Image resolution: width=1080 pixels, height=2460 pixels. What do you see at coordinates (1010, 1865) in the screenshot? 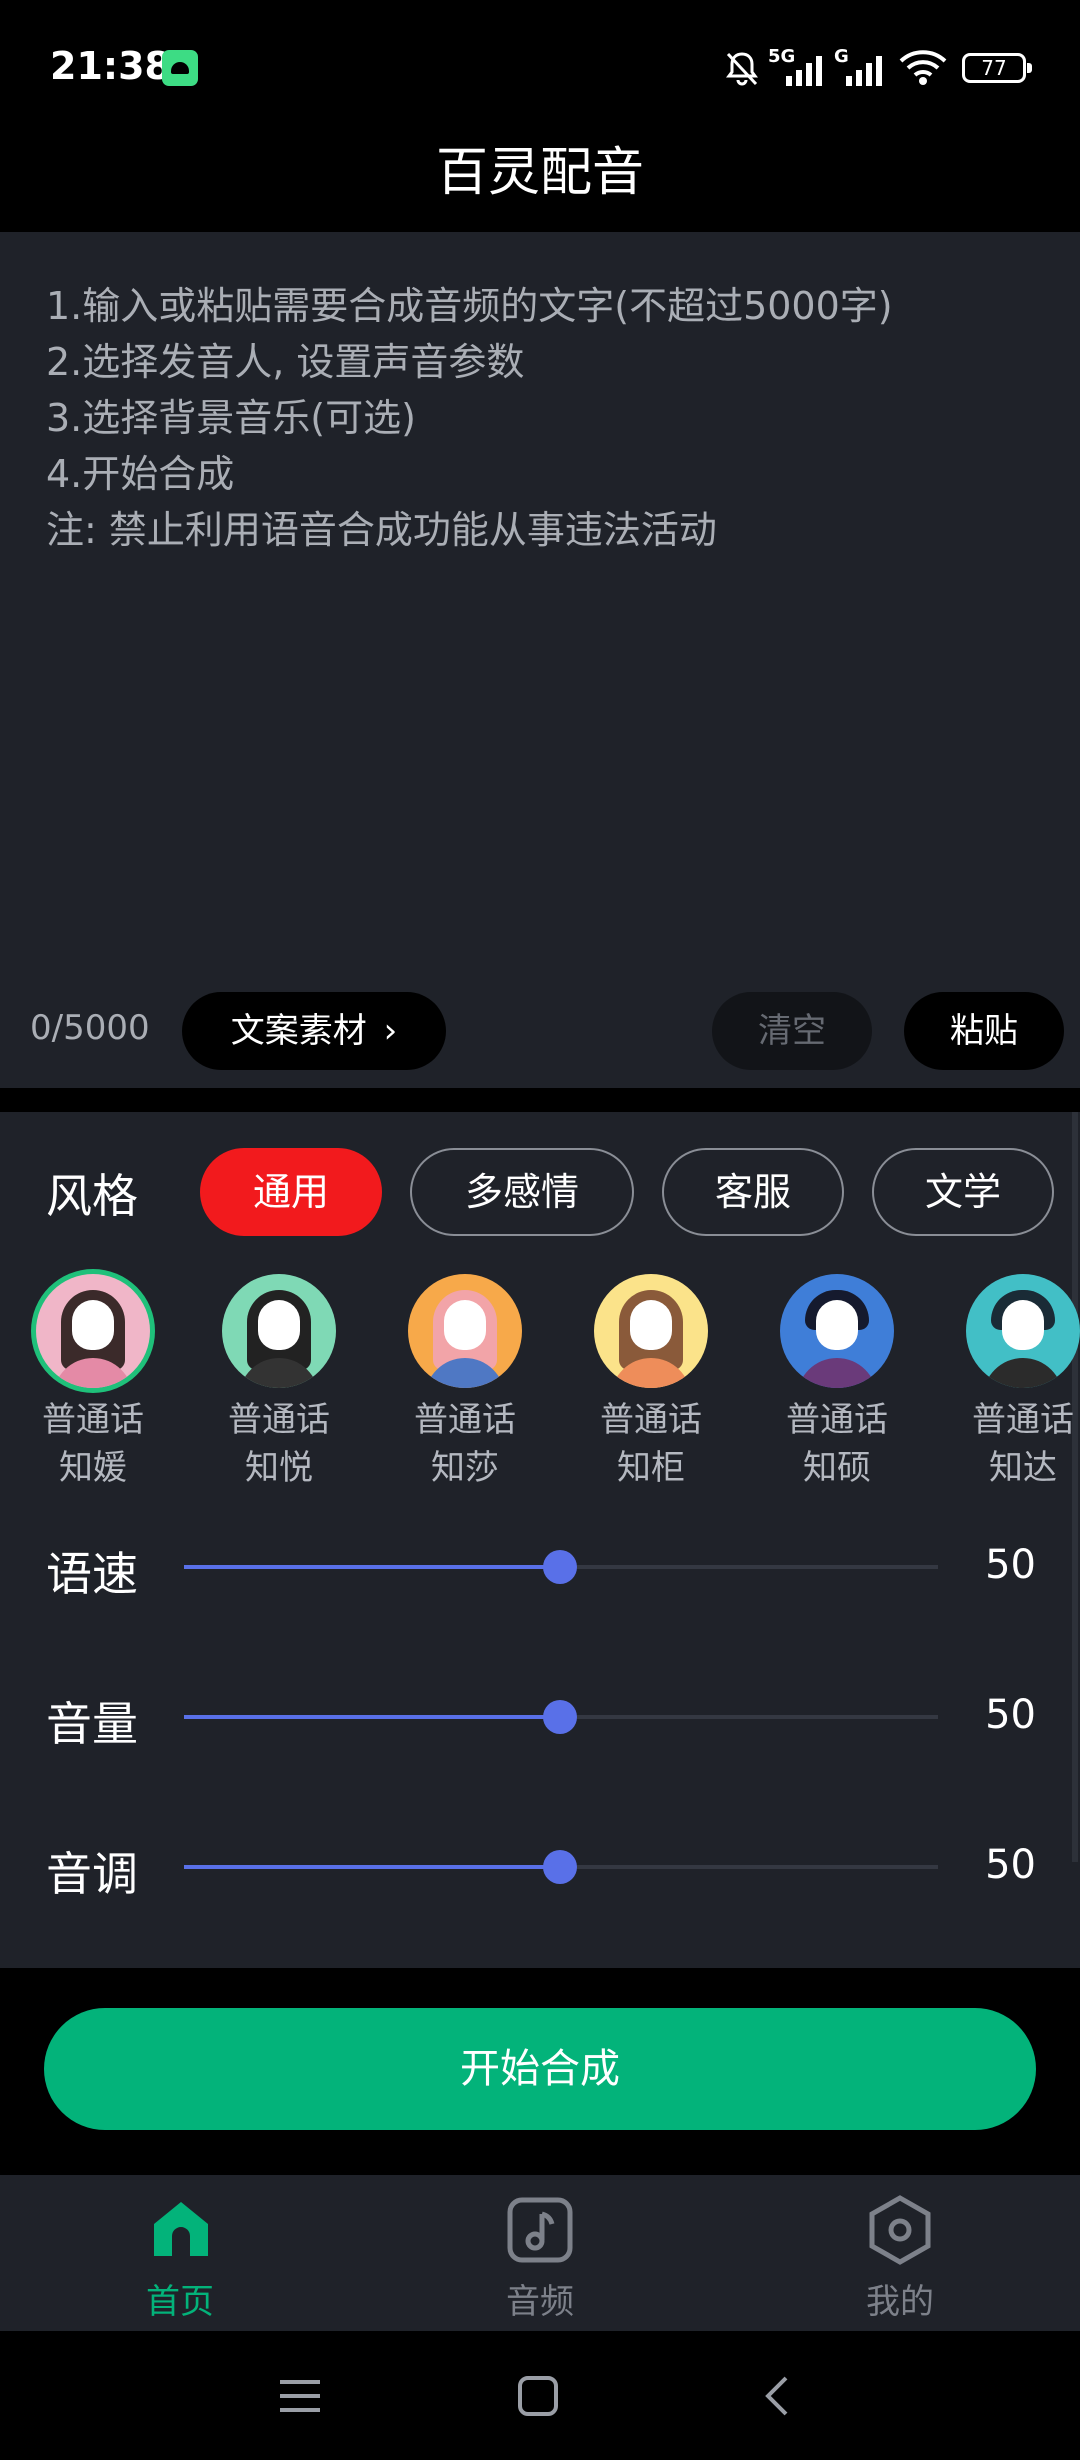
I see `pitch-value: 50` at bounding box center [1010, 1865].